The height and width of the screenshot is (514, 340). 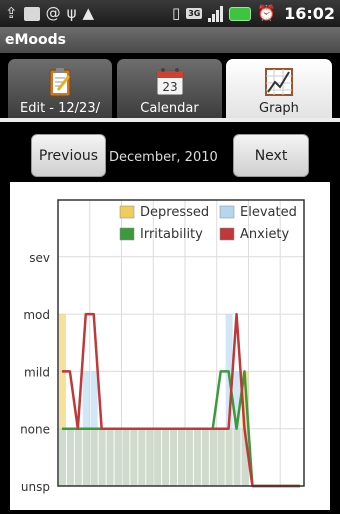 What do you see at coordinates (60, 82) in the screenshot?
I see `clipboard-edit-icon` at bounding box center [60, 82].